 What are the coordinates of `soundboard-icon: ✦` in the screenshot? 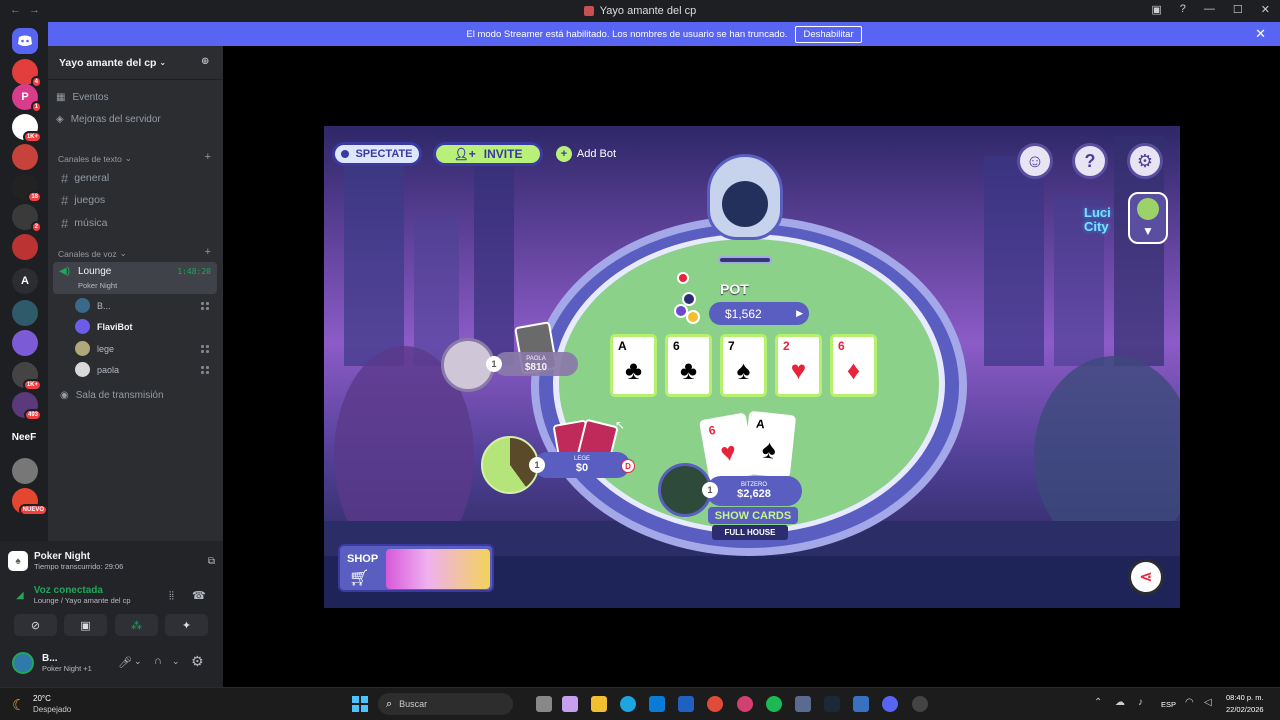 It's located at (186, 625).